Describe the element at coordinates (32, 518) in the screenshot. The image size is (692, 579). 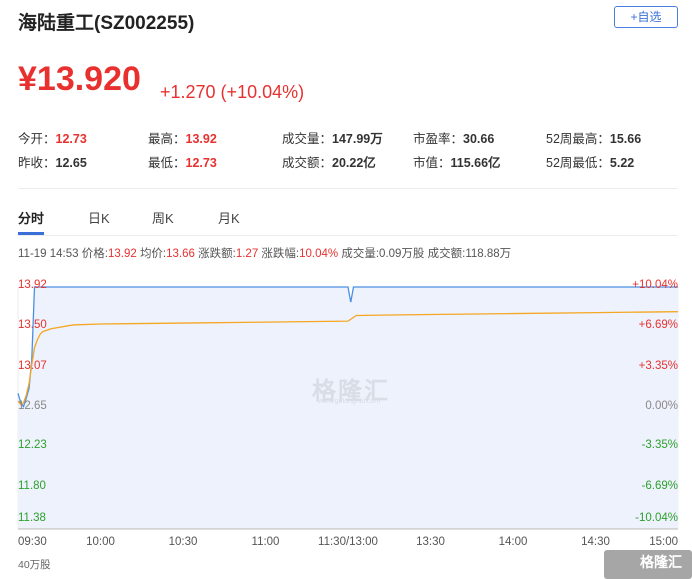
I see `y-tick-label: 11.38` at that location.